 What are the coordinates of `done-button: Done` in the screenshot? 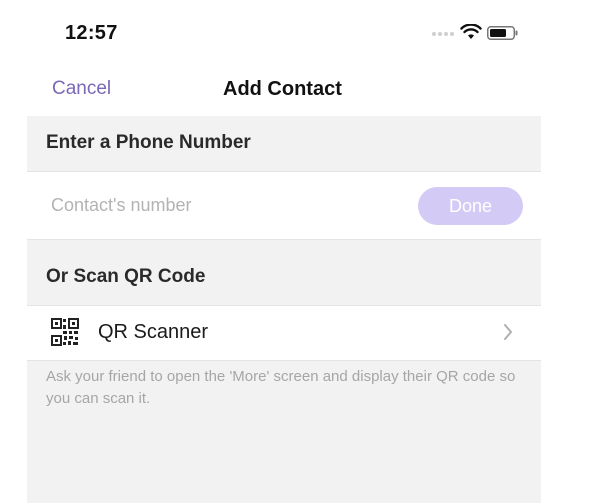 It's located at (470, 206).